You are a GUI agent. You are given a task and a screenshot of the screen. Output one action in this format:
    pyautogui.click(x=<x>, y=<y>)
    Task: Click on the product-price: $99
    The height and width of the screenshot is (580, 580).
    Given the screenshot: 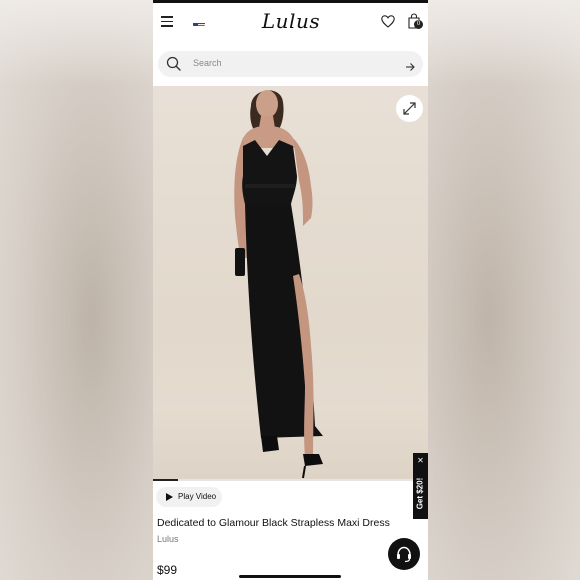 What is the action you would take?
    pyautogui.click(x=167, y=570)
    